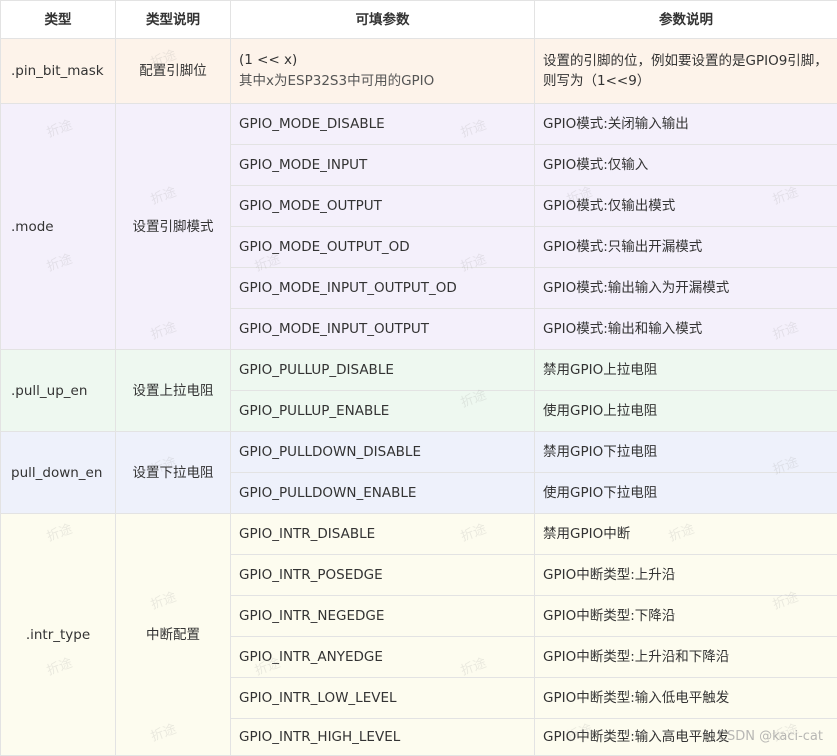 The image size is (837, 756). What do you see at coordinates (686, 71) in the screenshot?
I see `param-desc-cell: 设置的引脚的位，例如要设置的是GPIO9引脚，则写为（1<<9）` at bounding box center [686, 71].